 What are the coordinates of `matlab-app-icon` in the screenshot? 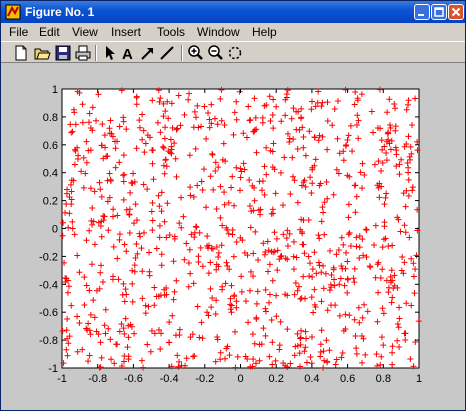 It's located at (13, 12).